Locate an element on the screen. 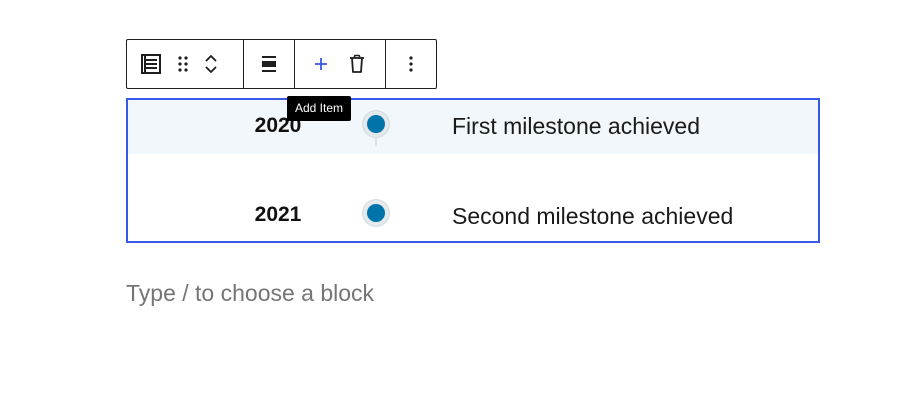  timeline-connector is located at coordinates (376, 141).